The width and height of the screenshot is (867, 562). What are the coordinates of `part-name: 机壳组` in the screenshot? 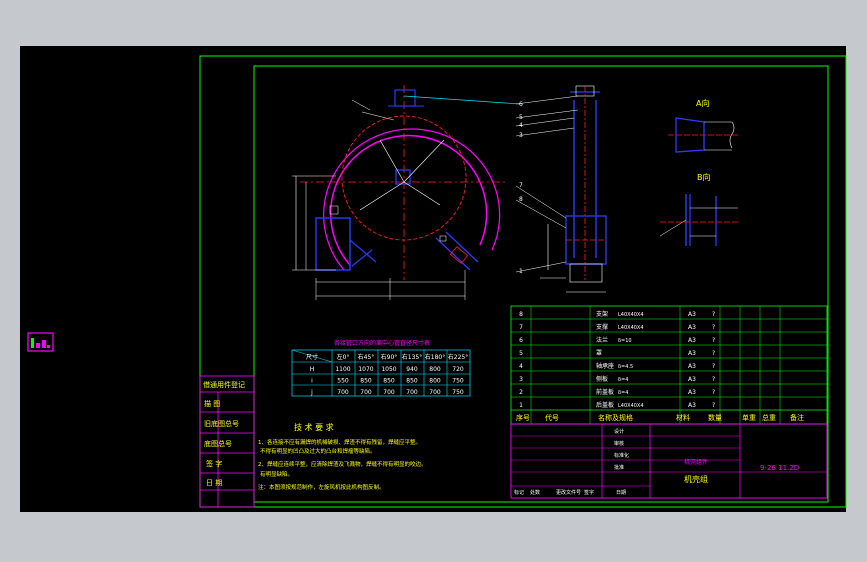 It's located at (696, 479).